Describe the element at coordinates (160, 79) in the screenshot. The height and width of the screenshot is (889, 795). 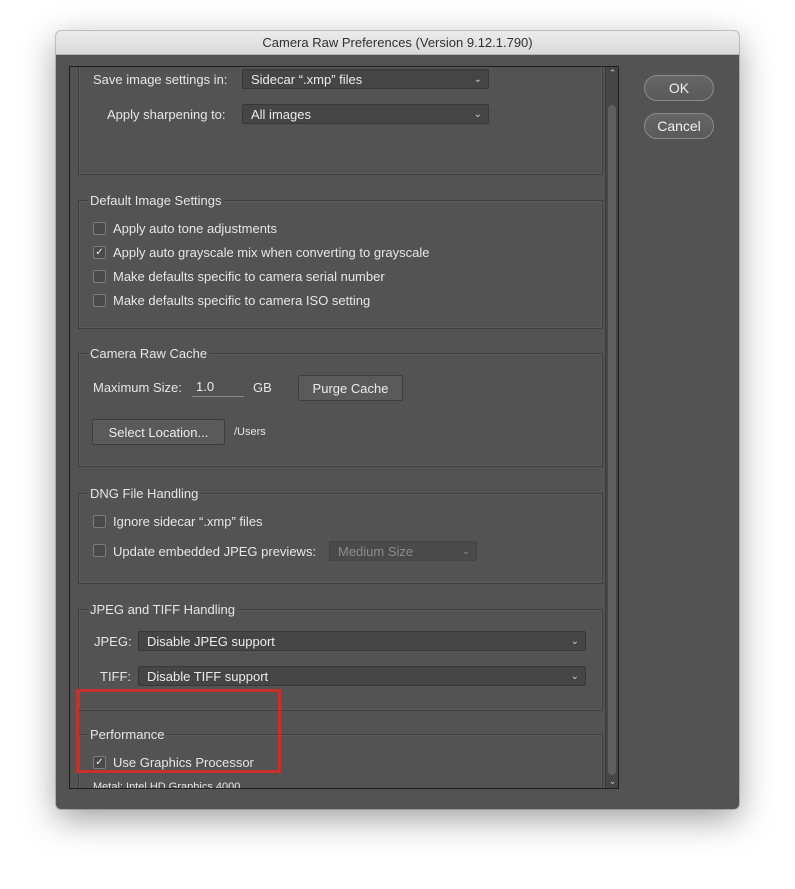
I see `save-settings-label: Save image settings in:` at that location.